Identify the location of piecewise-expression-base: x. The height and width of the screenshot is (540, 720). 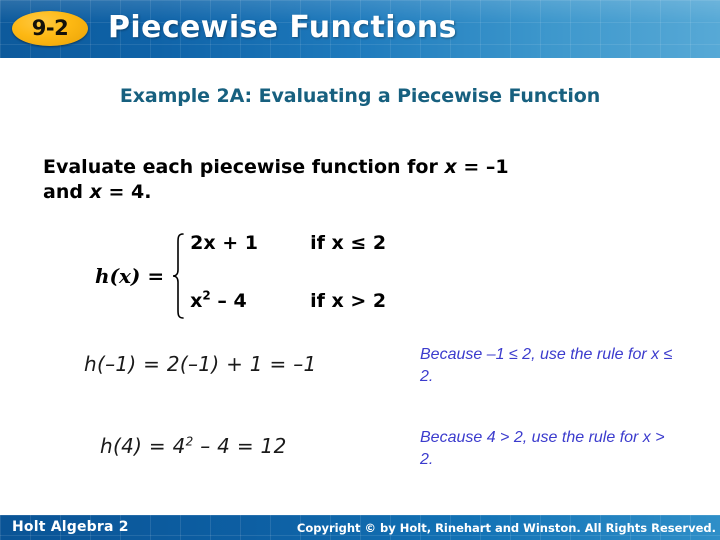
(196, 301).